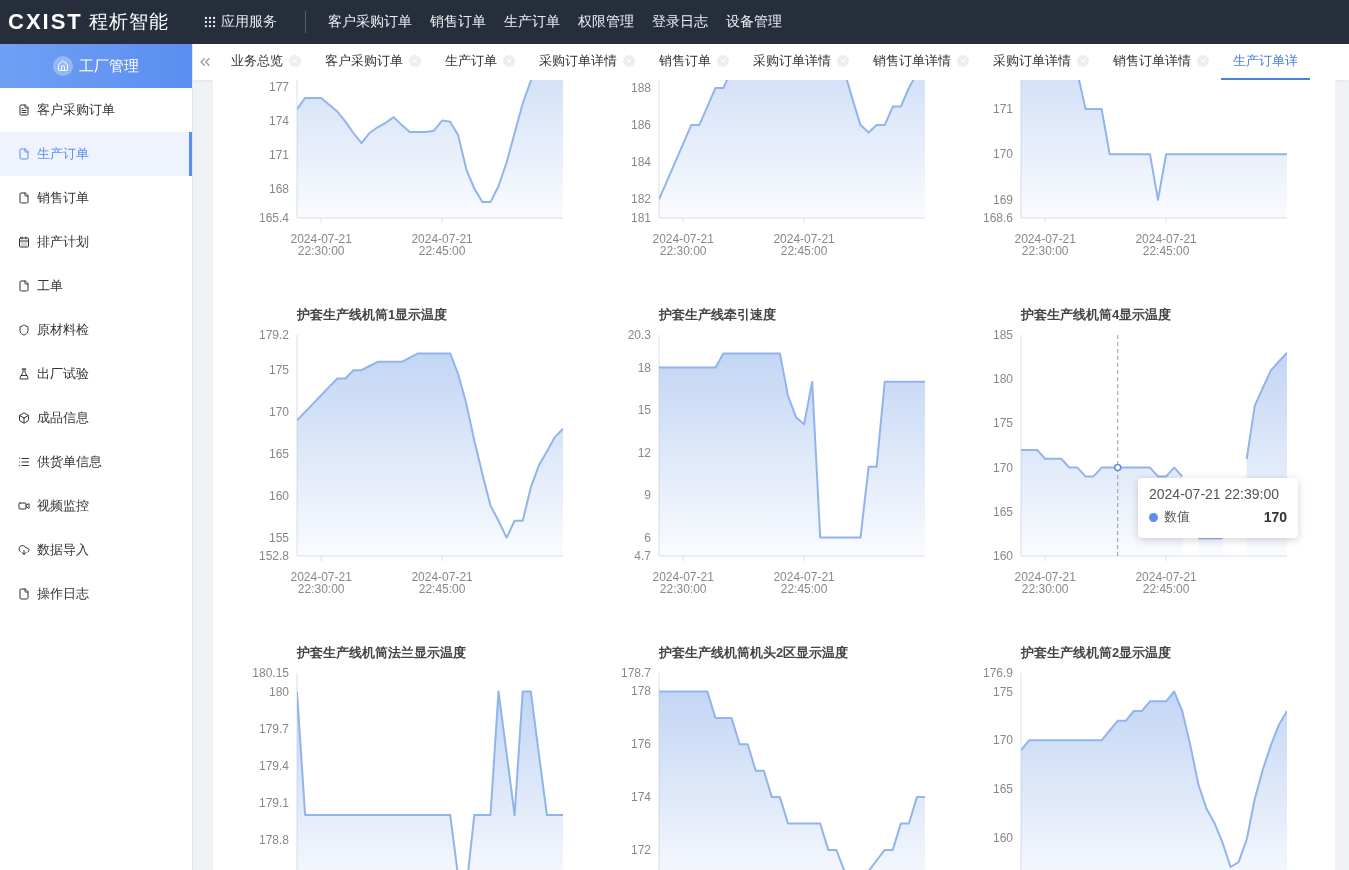 The height and width of the screenshot is (870, 1349). Describe the element at coordinates (278, 188) in the screenshot. I see `y-tick-label: 168` at that location.